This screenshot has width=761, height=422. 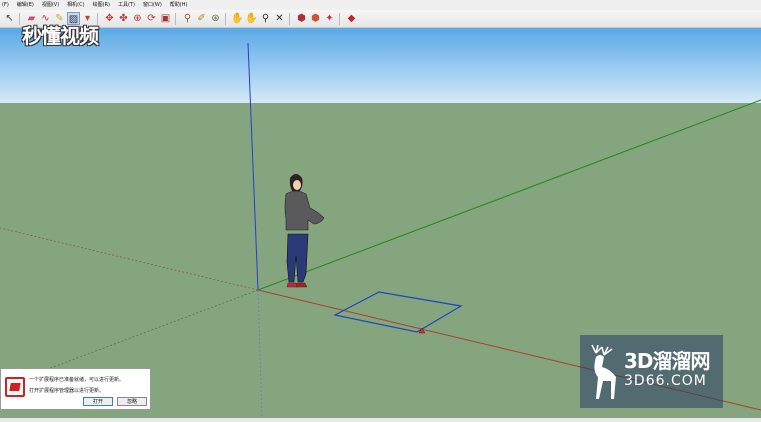 I want to click on menu-file: (F), so click(x=5, y=5).